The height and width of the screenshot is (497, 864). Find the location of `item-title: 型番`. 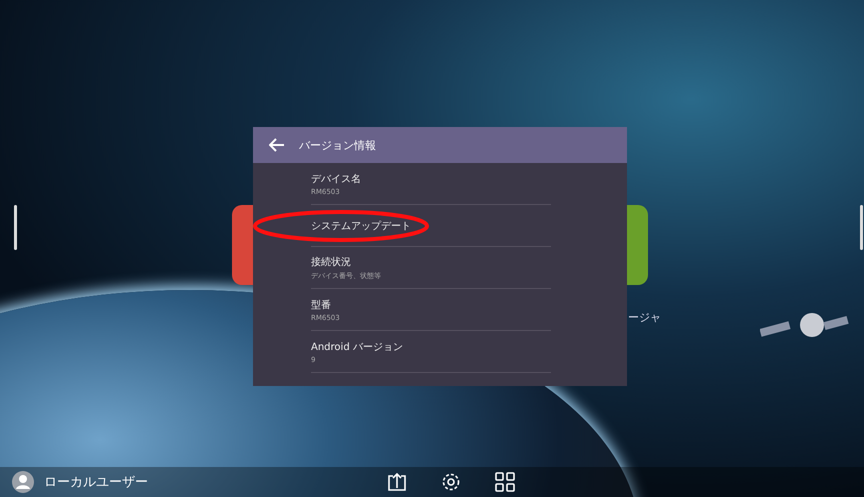

item-title: 型番 is located at coordinates (321, 305).